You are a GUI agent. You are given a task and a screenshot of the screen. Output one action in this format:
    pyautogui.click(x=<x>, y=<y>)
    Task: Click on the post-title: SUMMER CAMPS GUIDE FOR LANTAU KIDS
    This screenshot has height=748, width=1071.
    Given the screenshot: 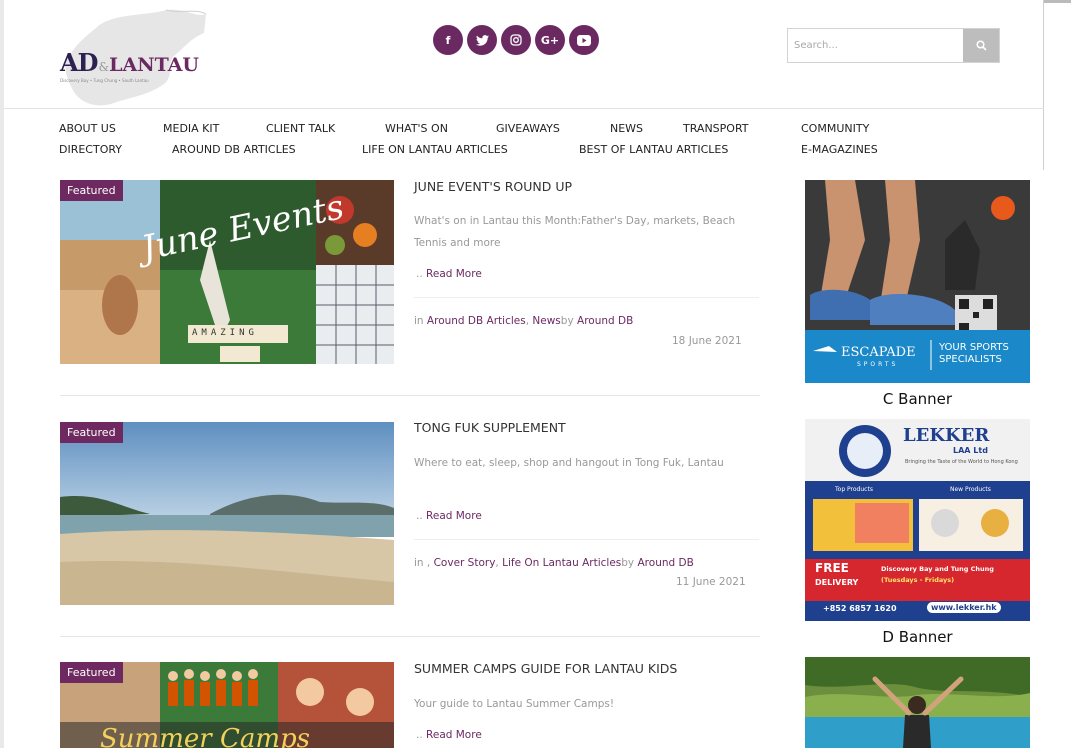 What is the action you would take?
    pyautogui.click(x=545, y=668)
    